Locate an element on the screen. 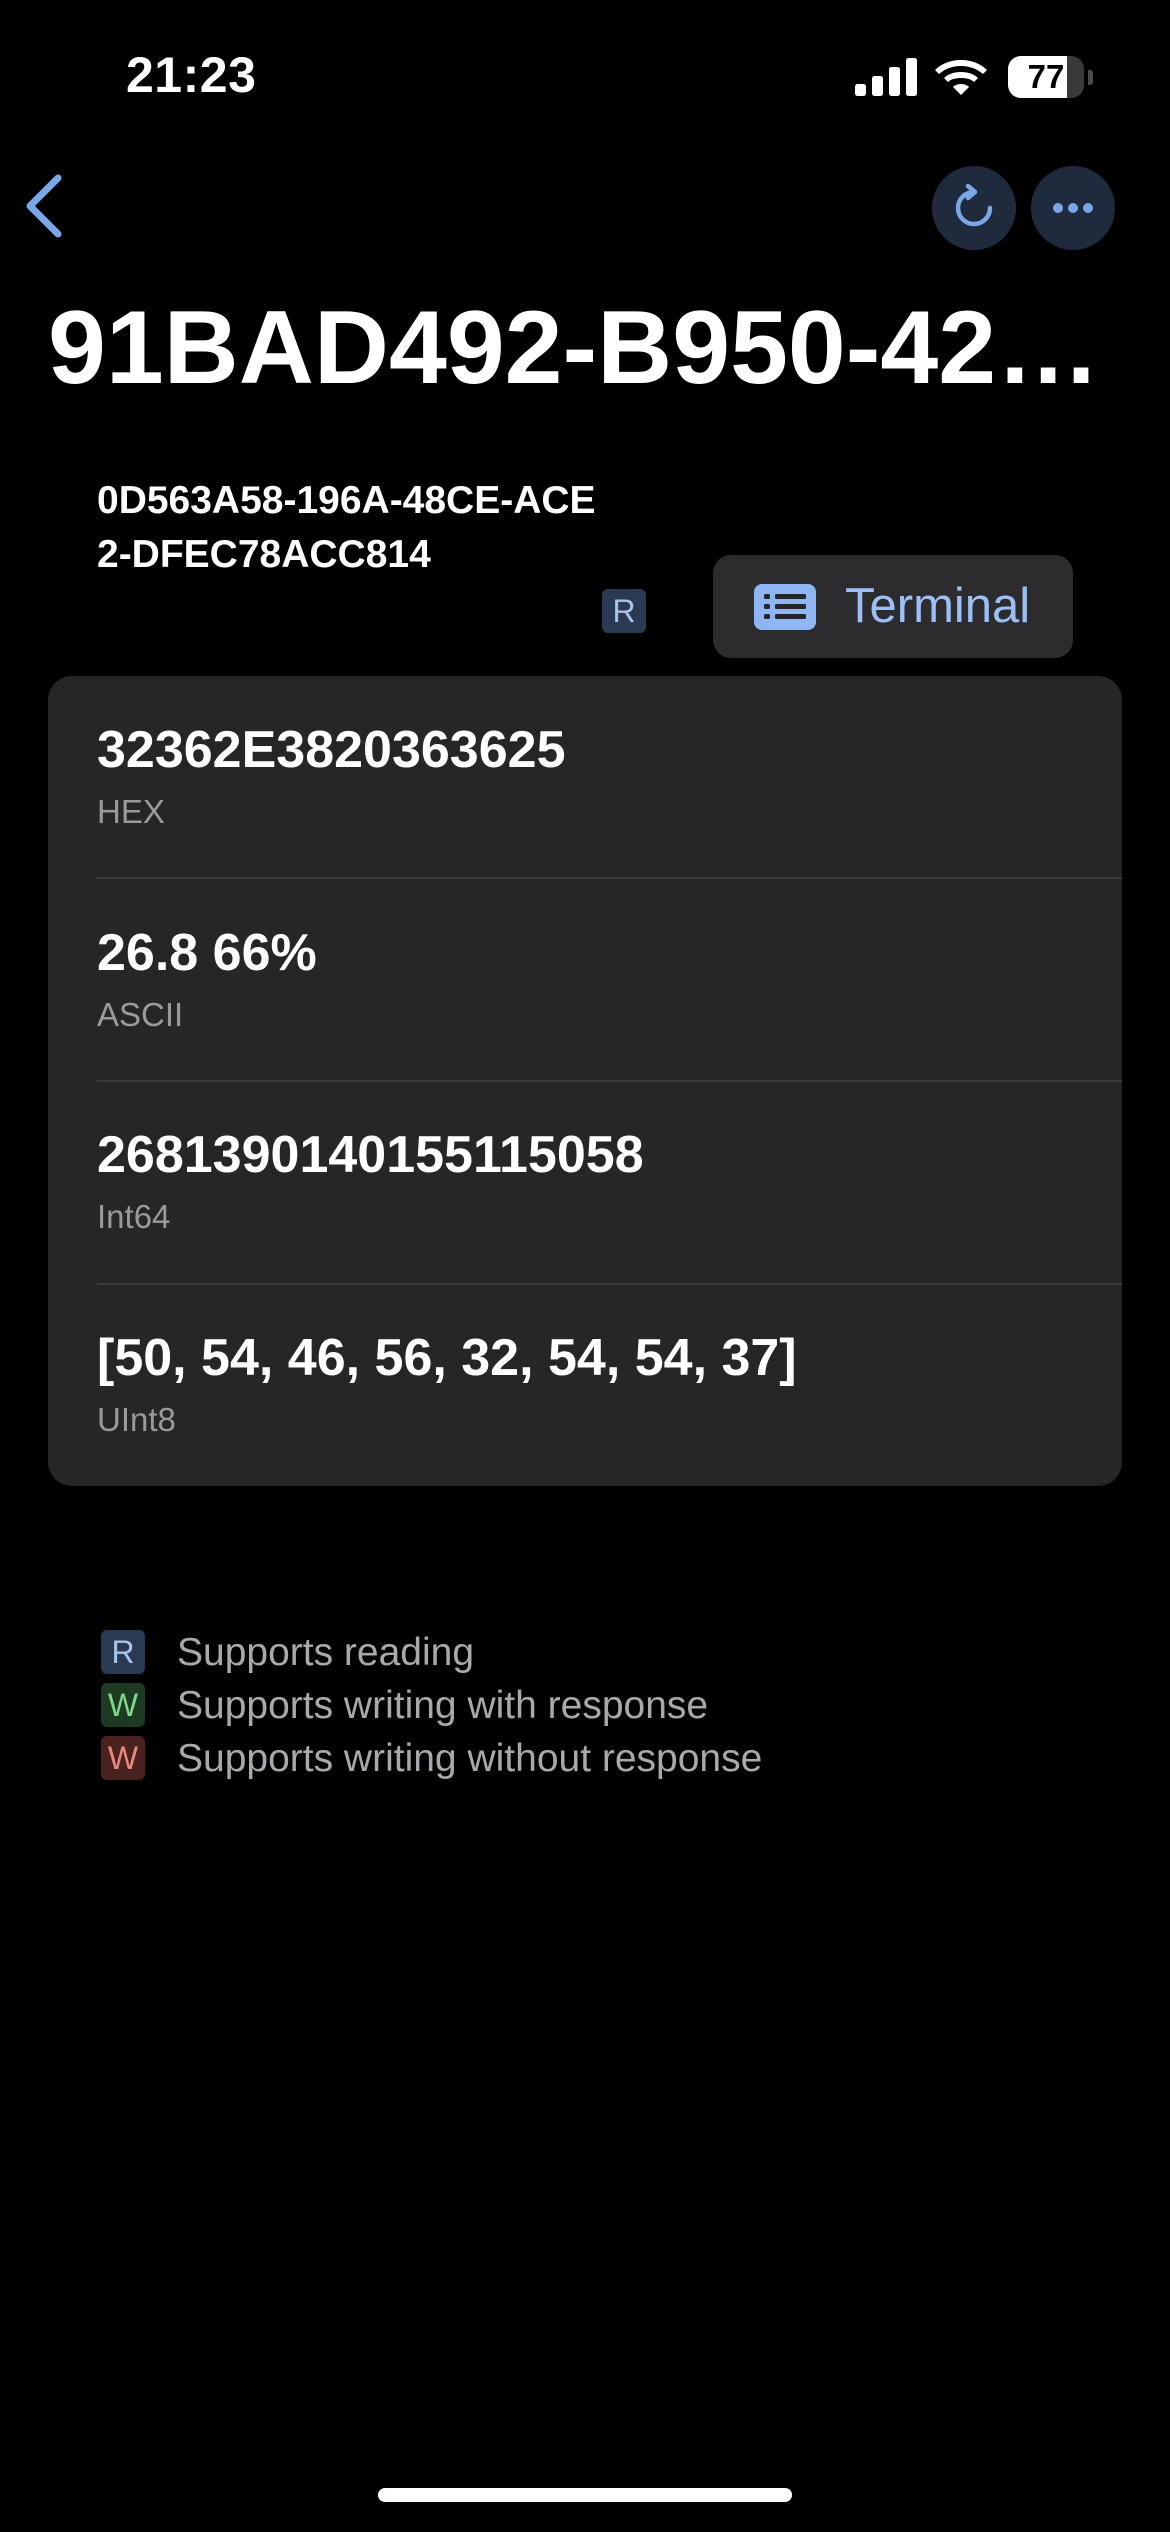  status-time: 21:23 is located at coordinates (191, 75).